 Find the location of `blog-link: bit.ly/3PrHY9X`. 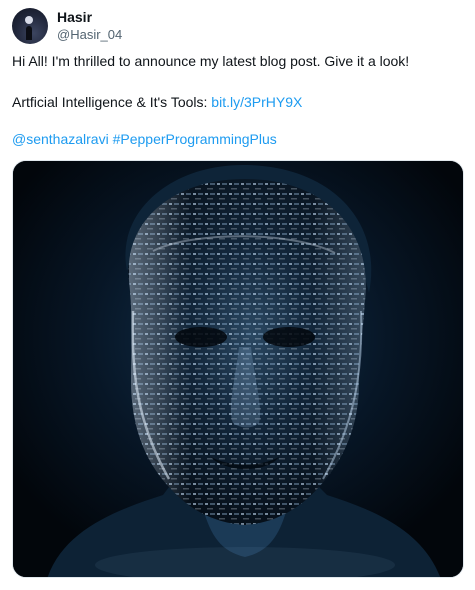

blog-link: bit.ly/3PrHY9X is located at coordinates (256, 102).